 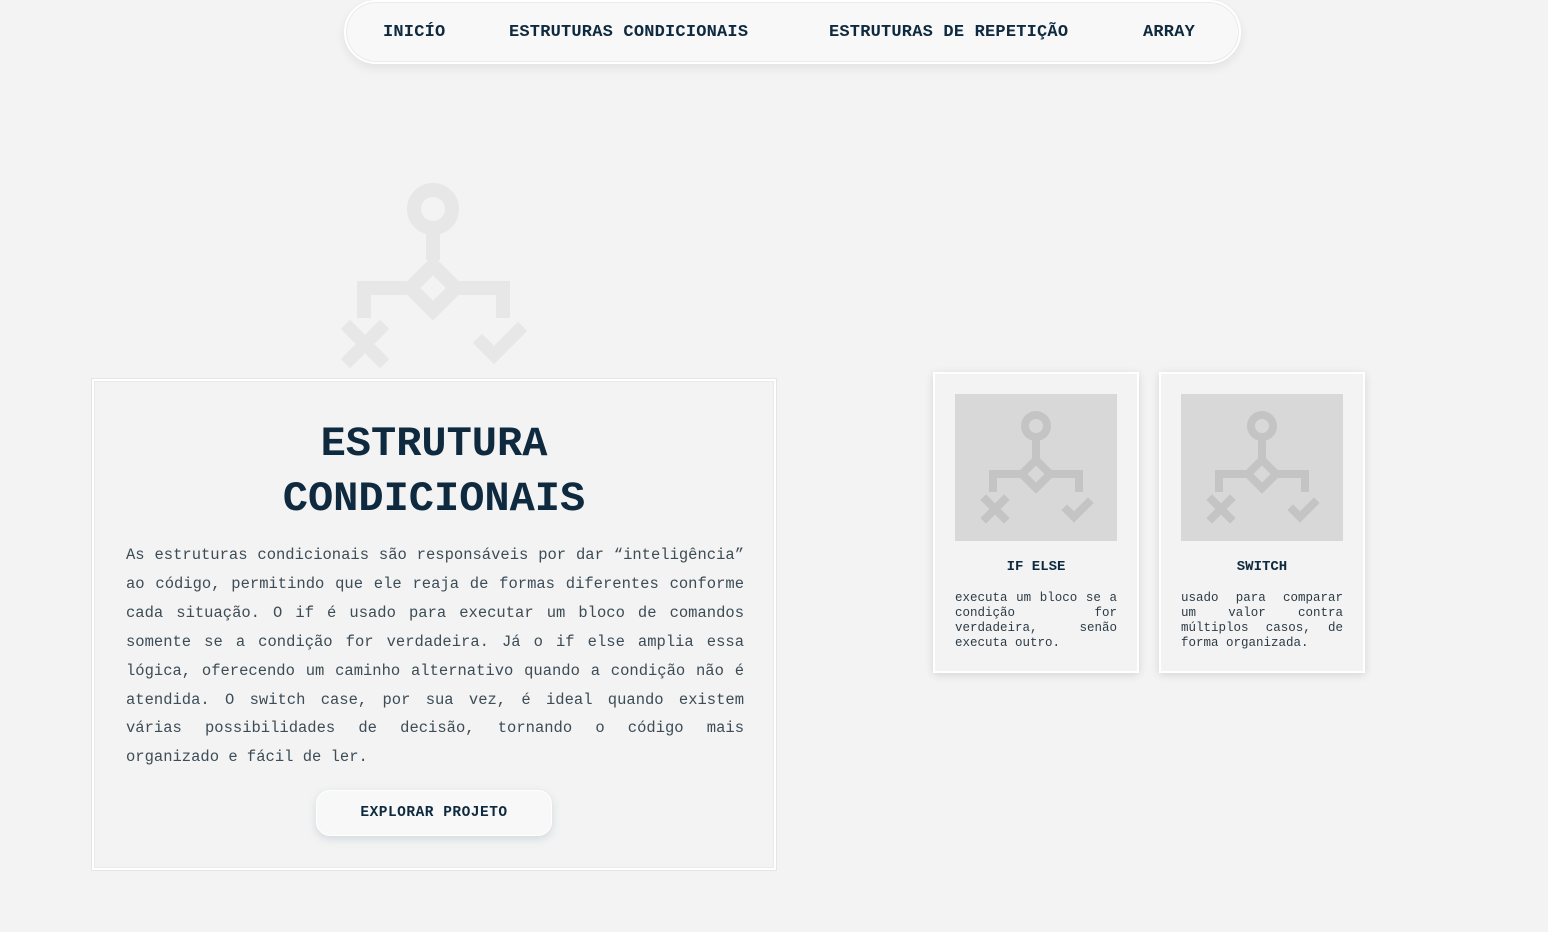 What do you see at coordinates (434, 813) in the screenshot?
I see `explore-project-button: EXPLORAR PROJETO` at bounding box center [434, 813].